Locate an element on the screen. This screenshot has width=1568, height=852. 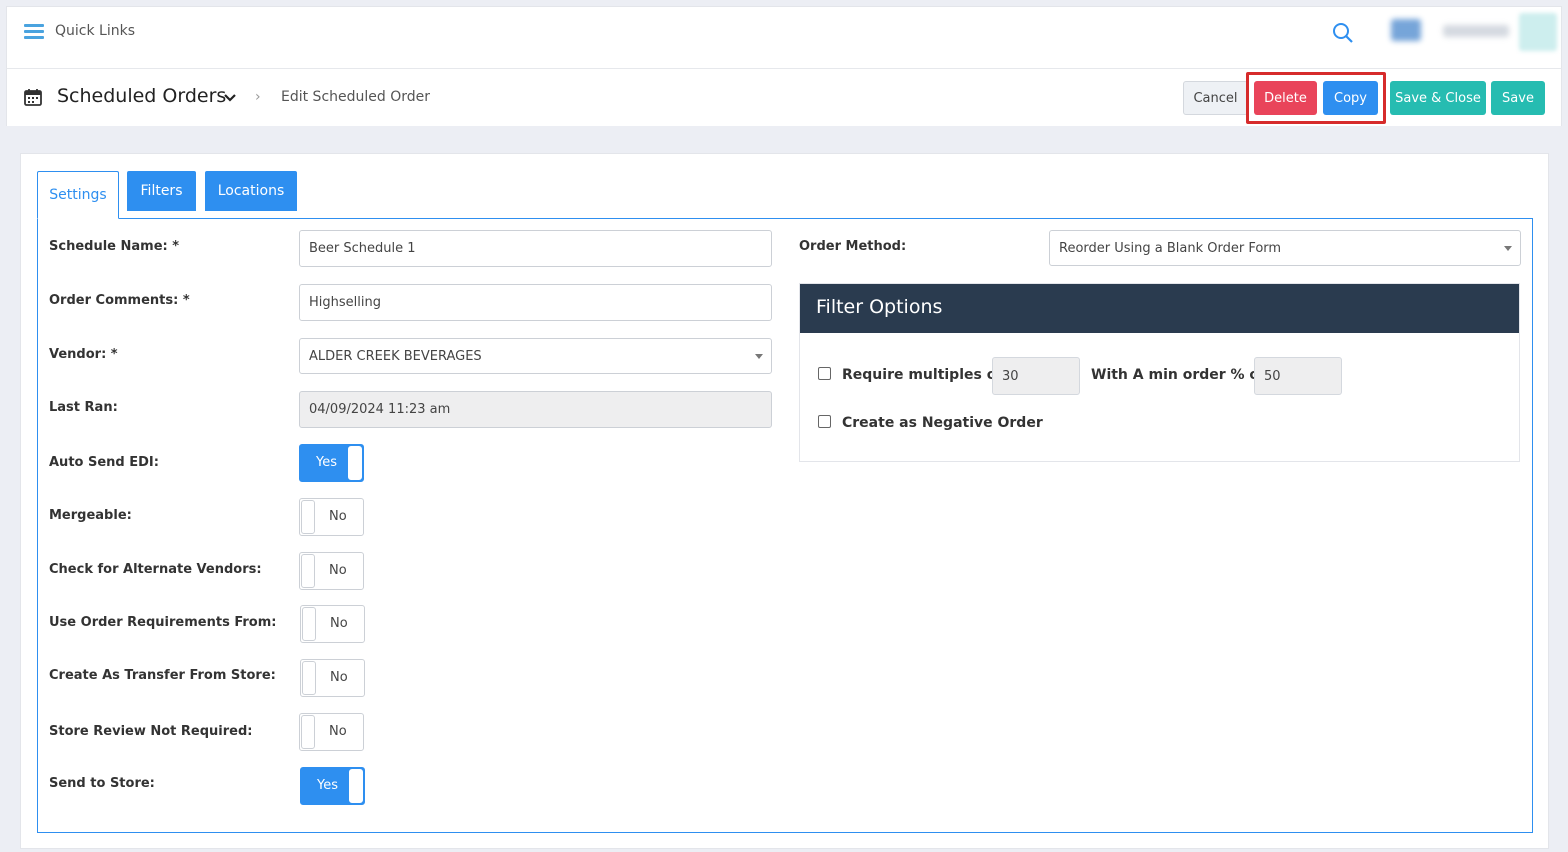
auto-send-edi-toggle: Yes is located at coordinates (331, 463).